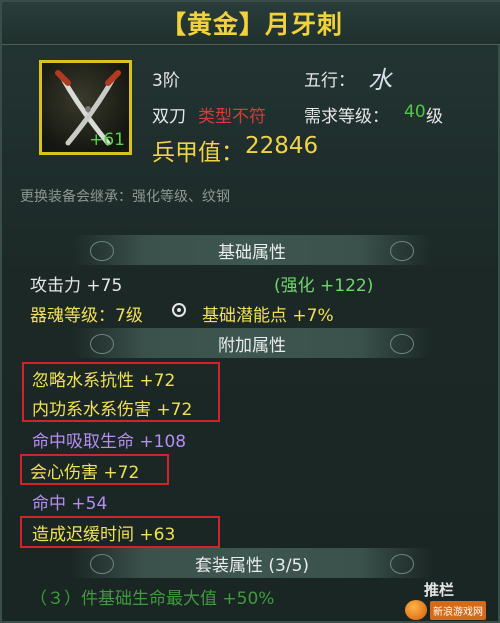  What do you see at coordinates (329, 81) in the screenshot?
I see `element-label: 五行：` at bounding box center [329, 81].